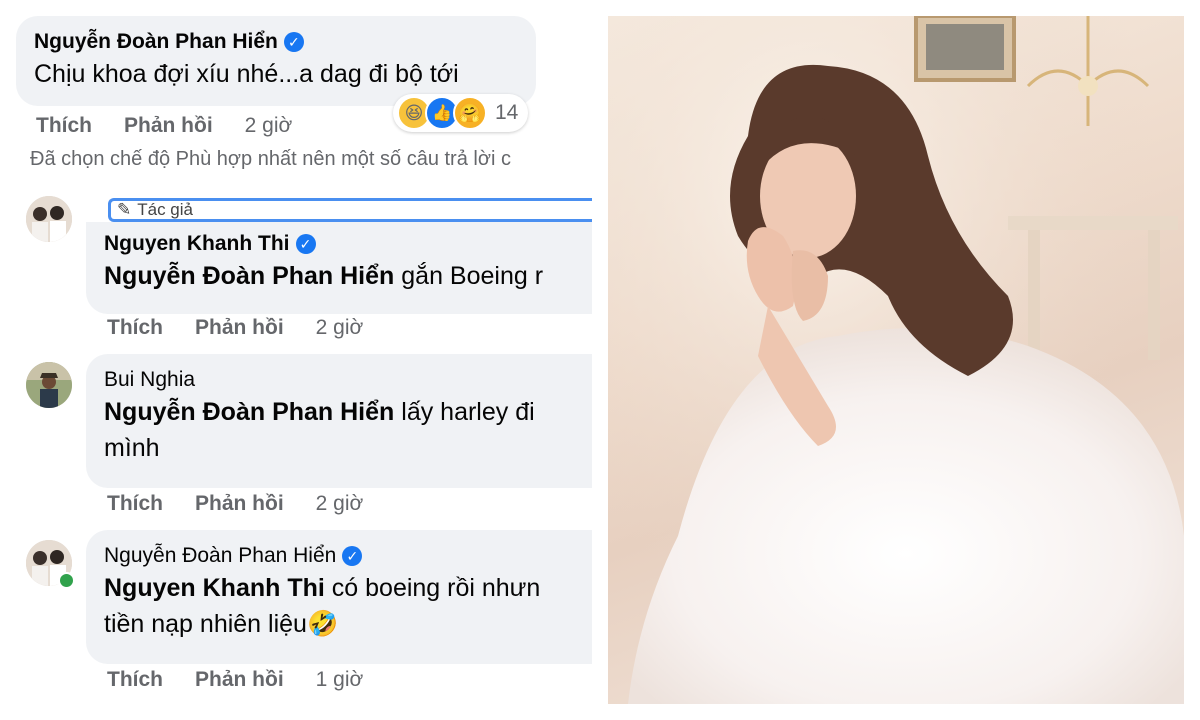  Describe the element at coordinates (507, 112) in the screenshot. I see `reaction-count: 14` at that location.